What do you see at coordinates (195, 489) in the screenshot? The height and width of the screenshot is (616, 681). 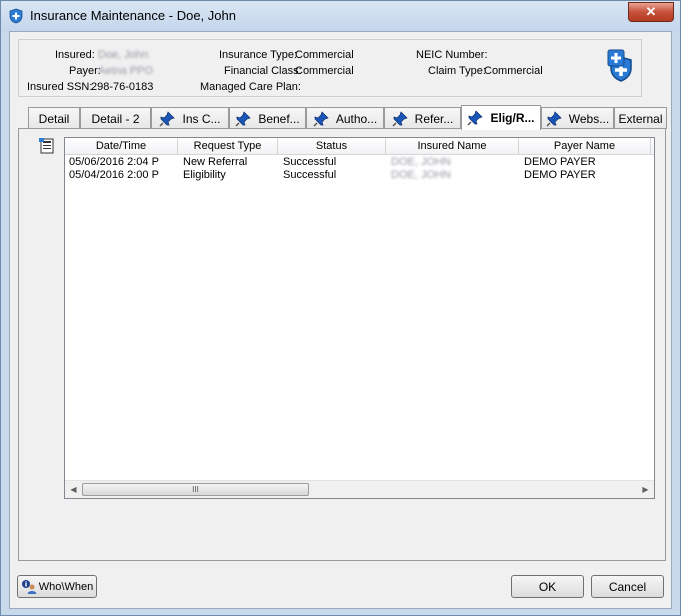 I see `scroll-thumb: III` at bounding box center [195, 489].